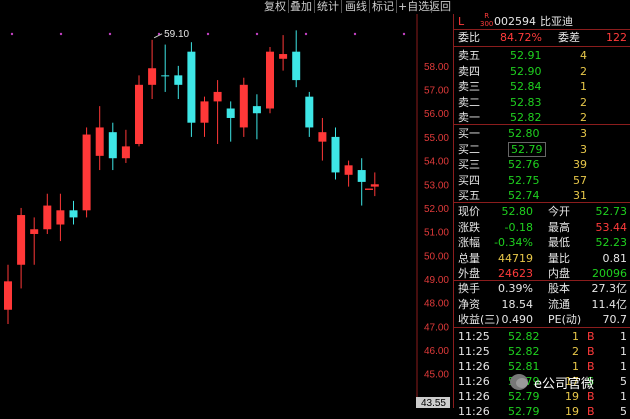 The width and height of the screenshot is (630, 419). What do you see at coordinates (513, 242) in the screenshot?
I see `stat-value: -0.34%` at bounding box center [513, 242].